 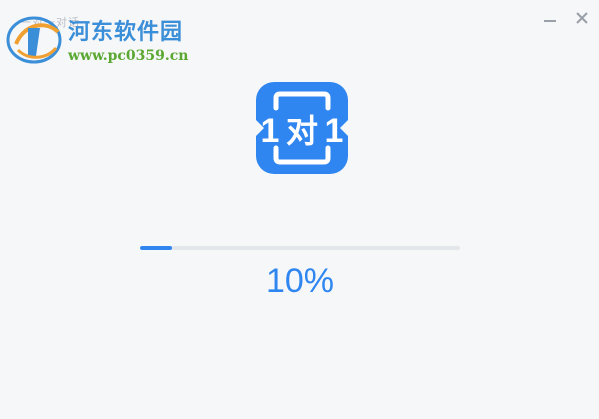 What do you see at coordinates (302, 131) in the screenshot?
I see `logo-center-text: 对` at bounding box center [302, 131].